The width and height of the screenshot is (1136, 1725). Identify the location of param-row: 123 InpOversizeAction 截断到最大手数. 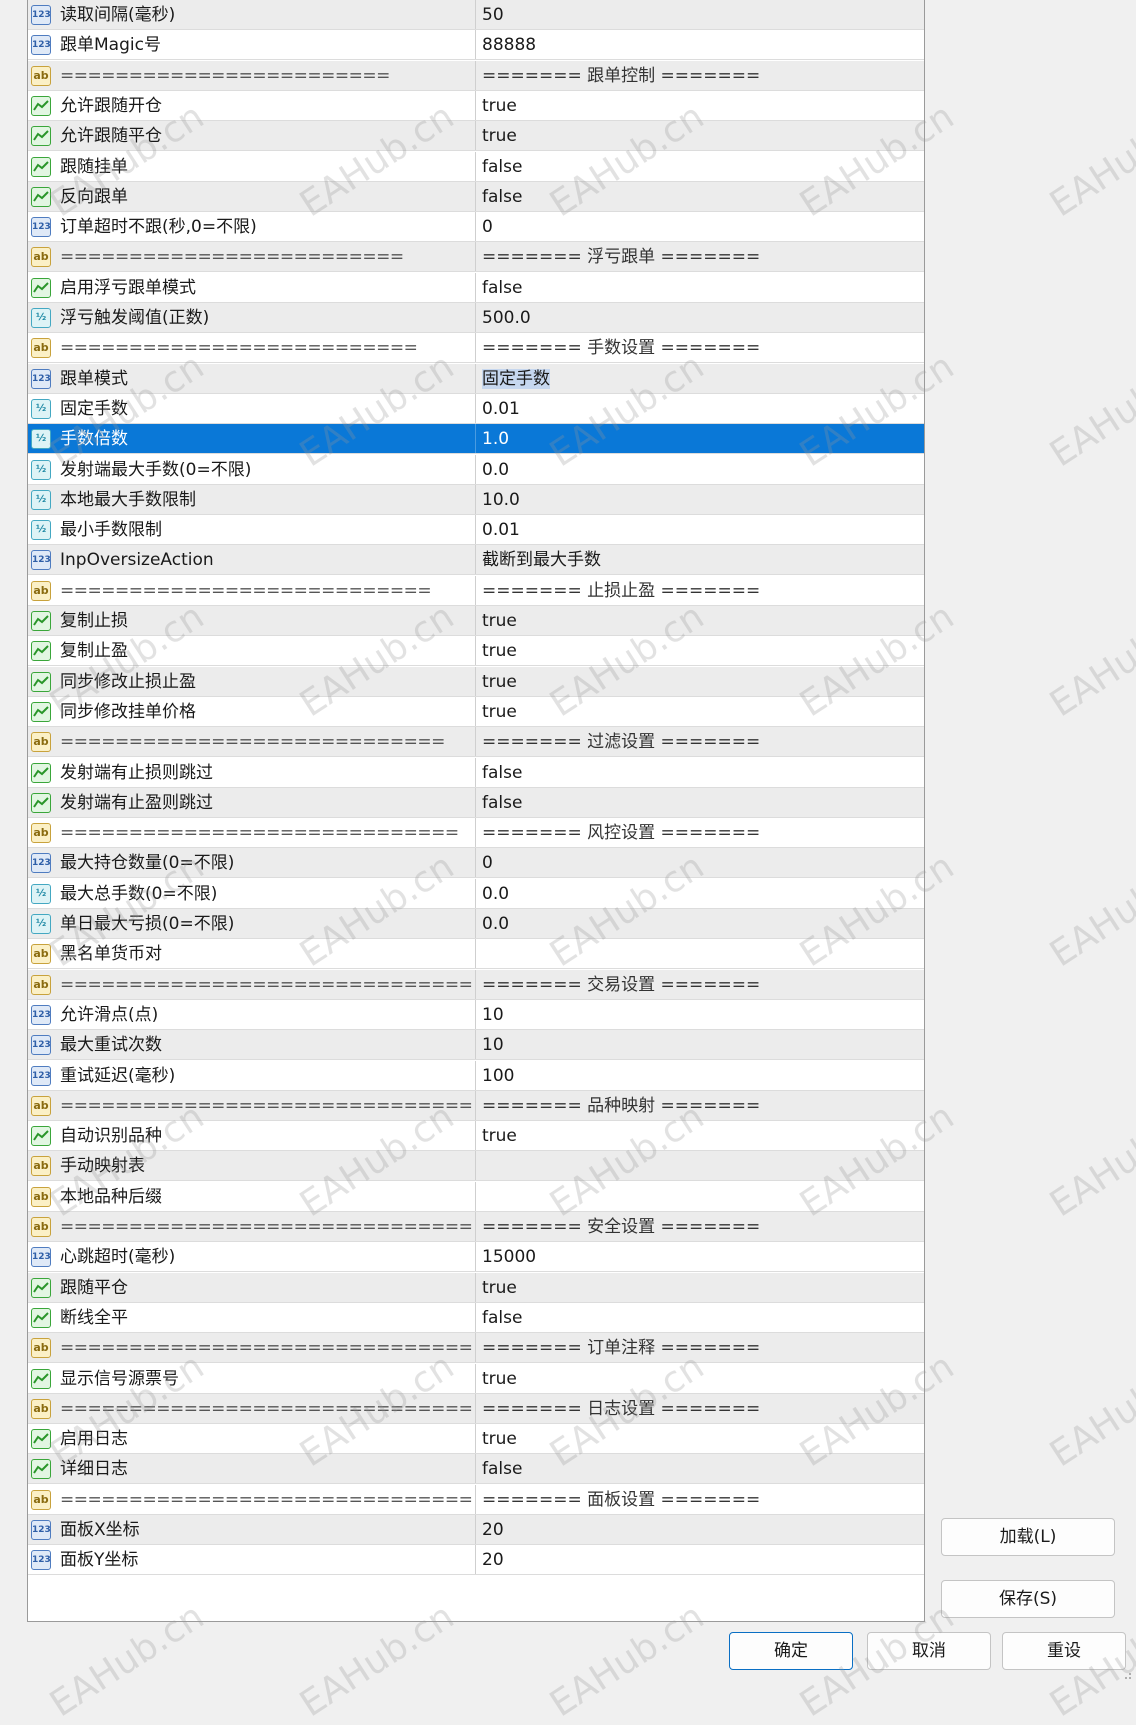
(476, 560).